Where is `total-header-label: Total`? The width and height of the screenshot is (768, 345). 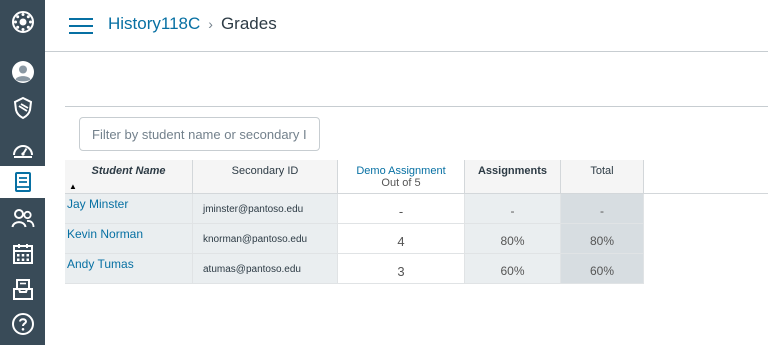
total-header-label: Total is located at coordinates (602, 171).